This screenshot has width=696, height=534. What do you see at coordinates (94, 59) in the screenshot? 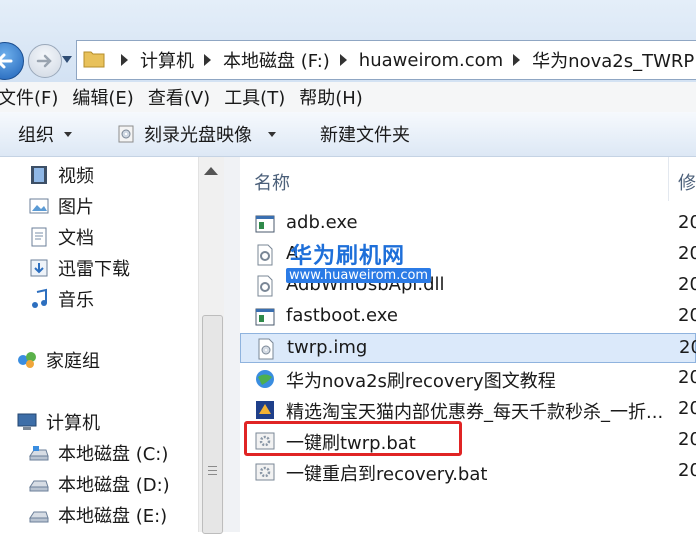
I see `folder-icon` at bounding box center [94, 59].